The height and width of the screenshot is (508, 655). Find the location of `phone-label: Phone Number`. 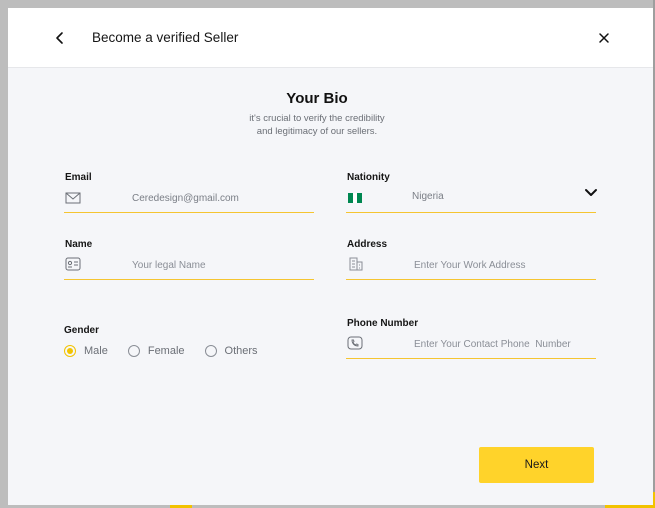

phone-label: Phone Number is located at coordinates (383, 323).